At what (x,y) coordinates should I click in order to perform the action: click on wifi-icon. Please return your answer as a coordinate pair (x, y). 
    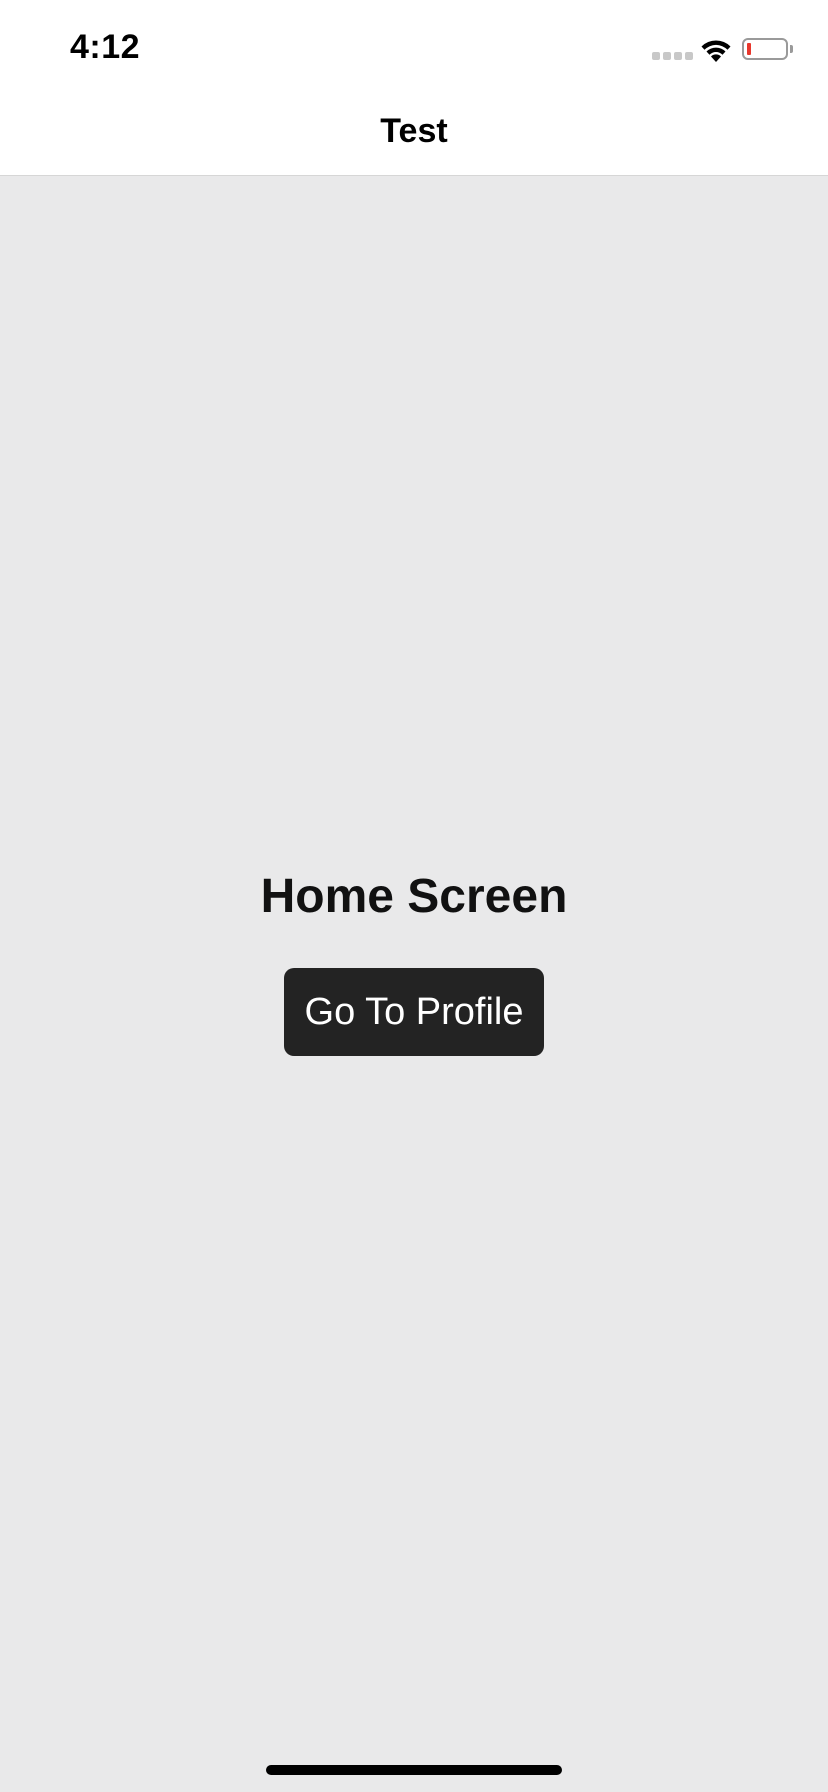
    Looking at the image, I should click on (716, 51).